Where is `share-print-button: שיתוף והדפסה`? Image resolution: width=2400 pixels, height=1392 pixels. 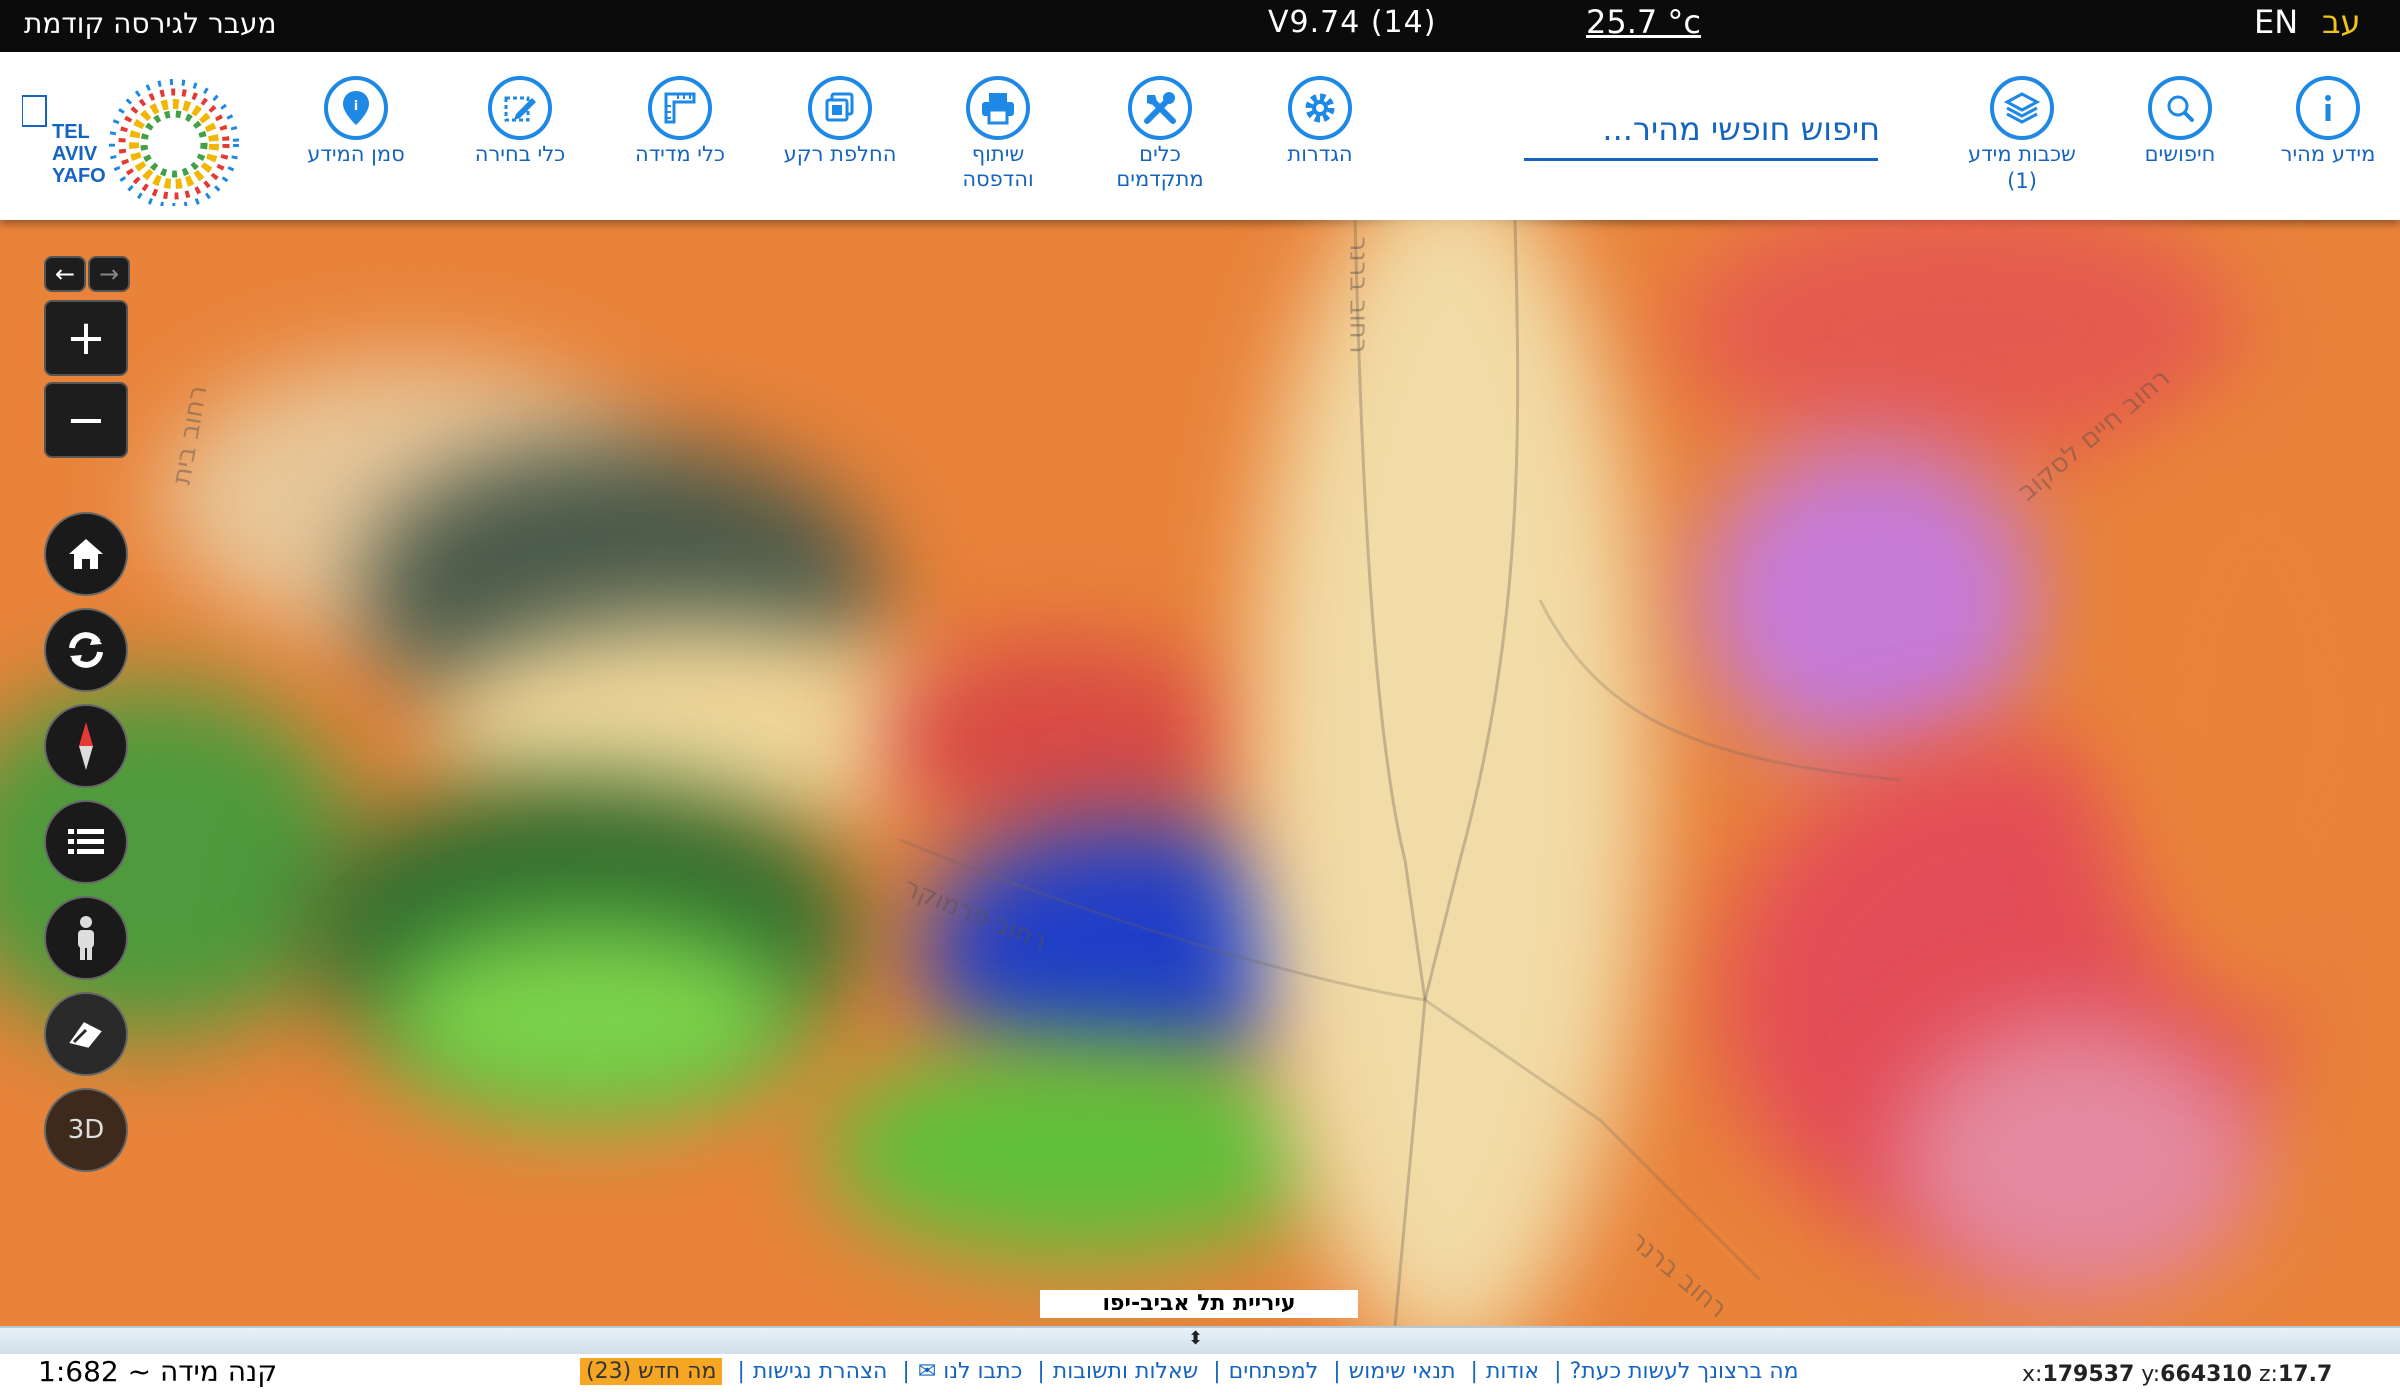
share-print-button: שיתוף והדפסה is located at coordinates (998, 134).